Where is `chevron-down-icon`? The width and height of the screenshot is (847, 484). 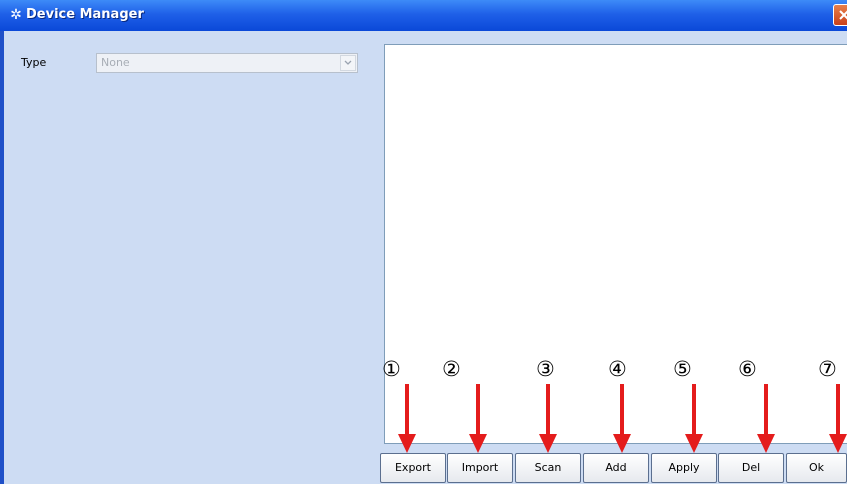 chevron-down-icon is located at coordinates (348, 62).